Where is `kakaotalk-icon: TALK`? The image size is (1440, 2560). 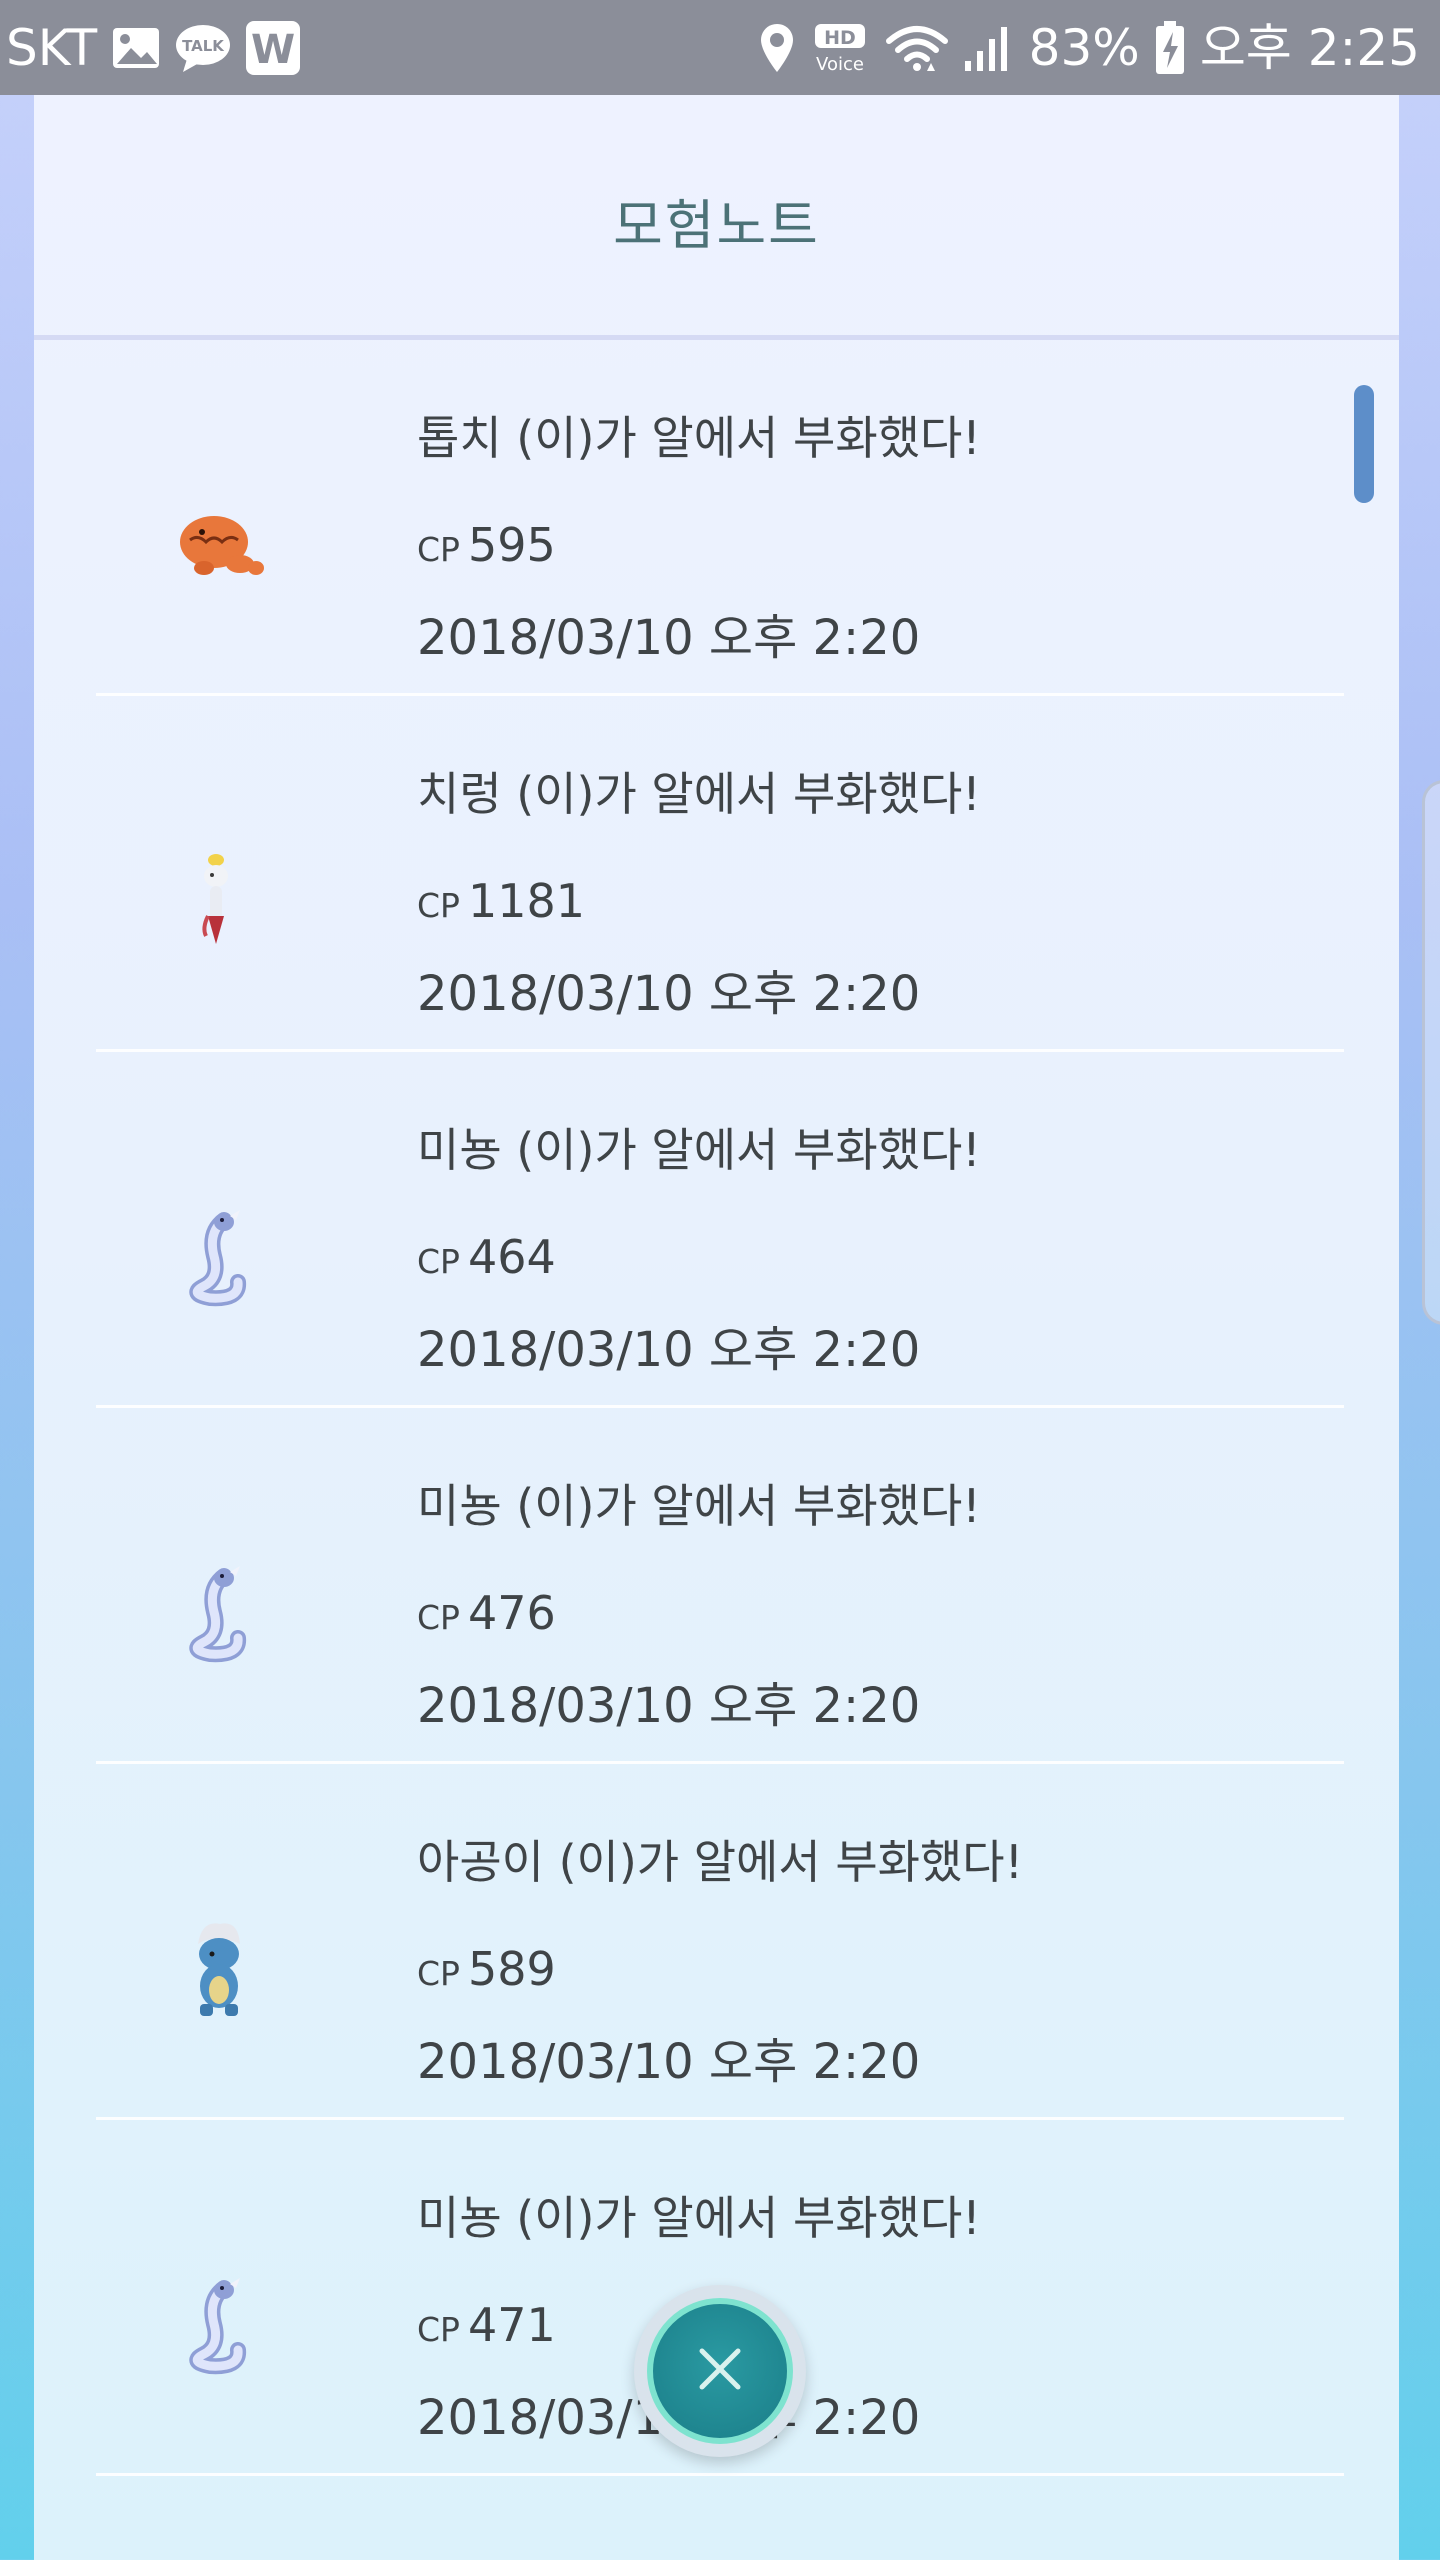 kakaotalk-icon: TALK is located at coordinates (203, 48).